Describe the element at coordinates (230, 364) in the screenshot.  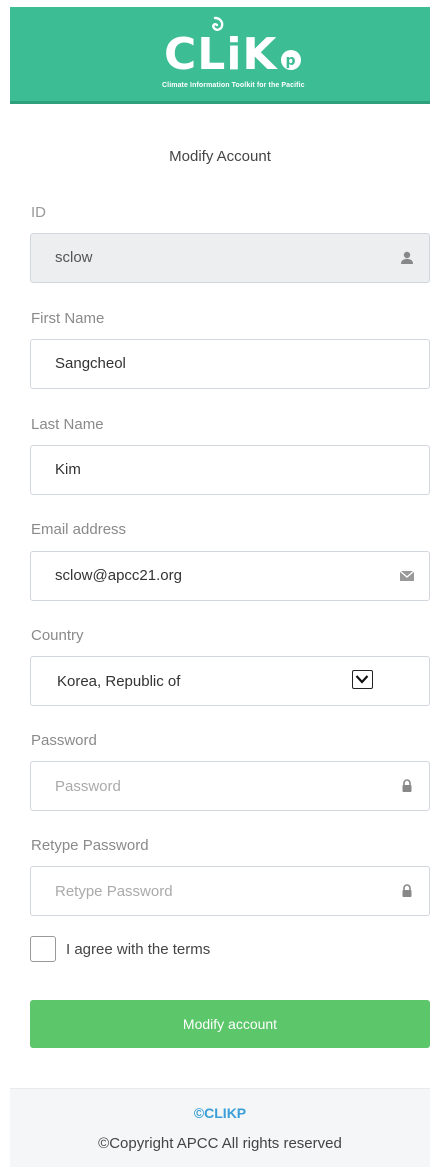
I see `first-name-field: Sangcheol` at that location.